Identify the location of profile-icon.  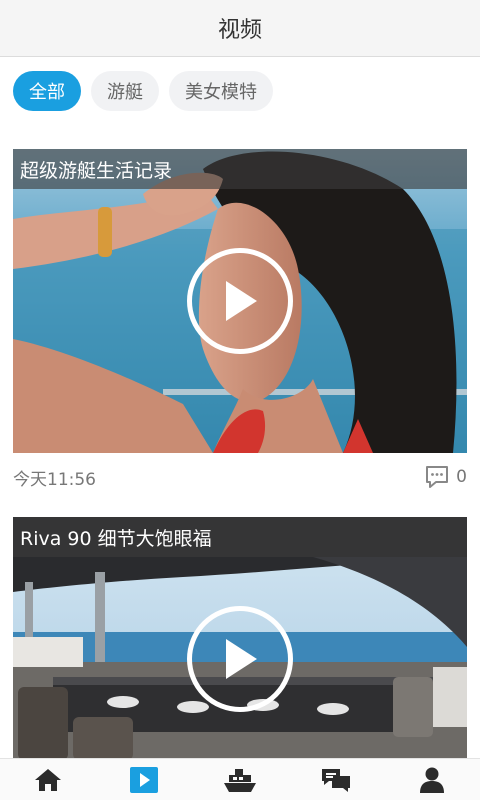
(432, 780).